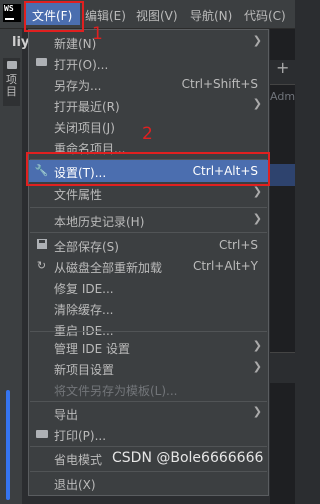  What do you see at coordinates (21, 42) in the screenshot?
I see `project-title: liy` at bounding box center [21, 42].